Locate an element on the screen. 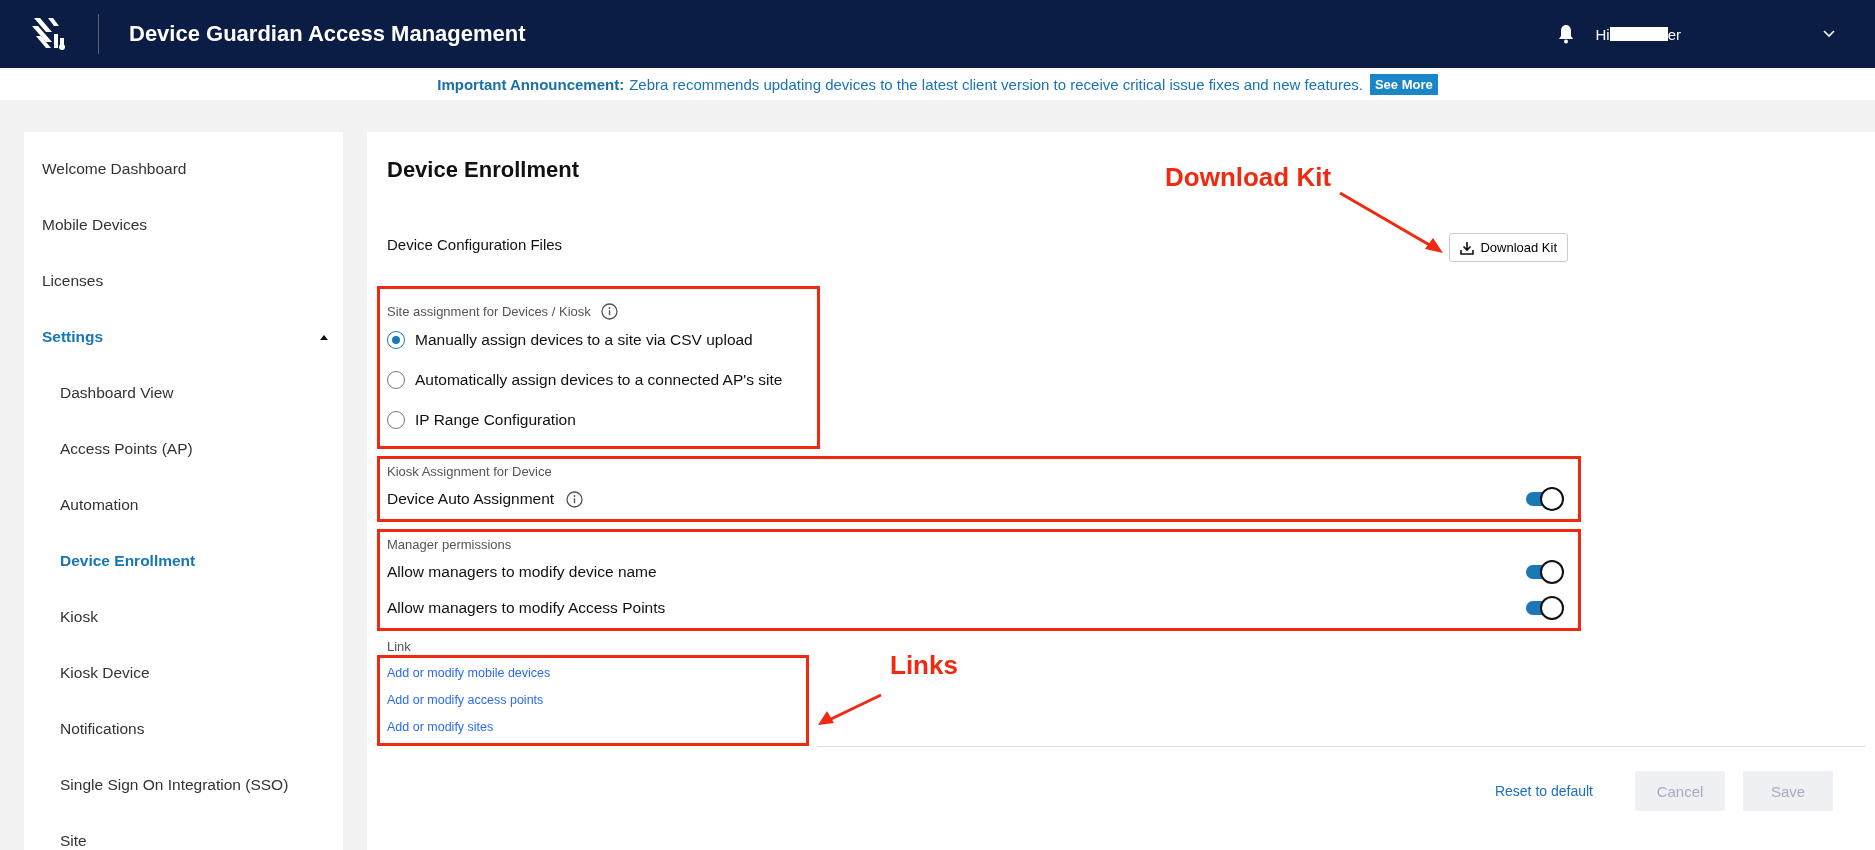 Image resolution: width=1875 pixels, height=850 pixels. link: Add or modify access points is located at coordinates (592, 700).